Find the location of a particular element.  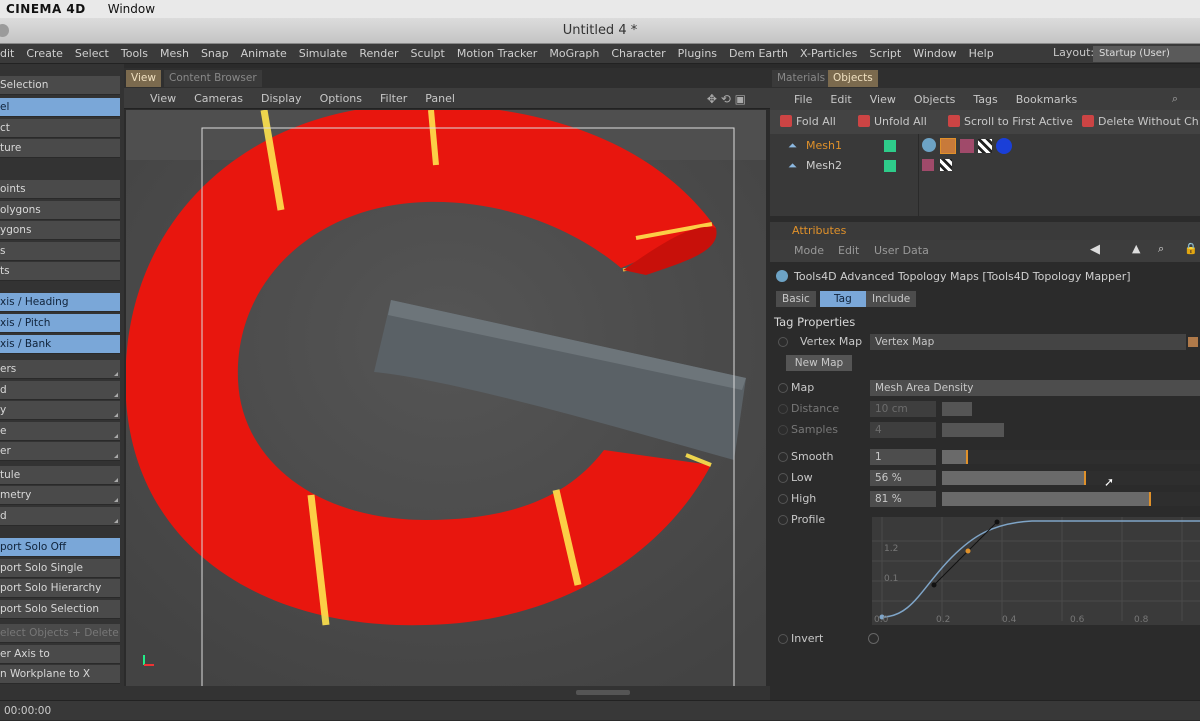

menu-character: Character is located at coordinates (638, 53).